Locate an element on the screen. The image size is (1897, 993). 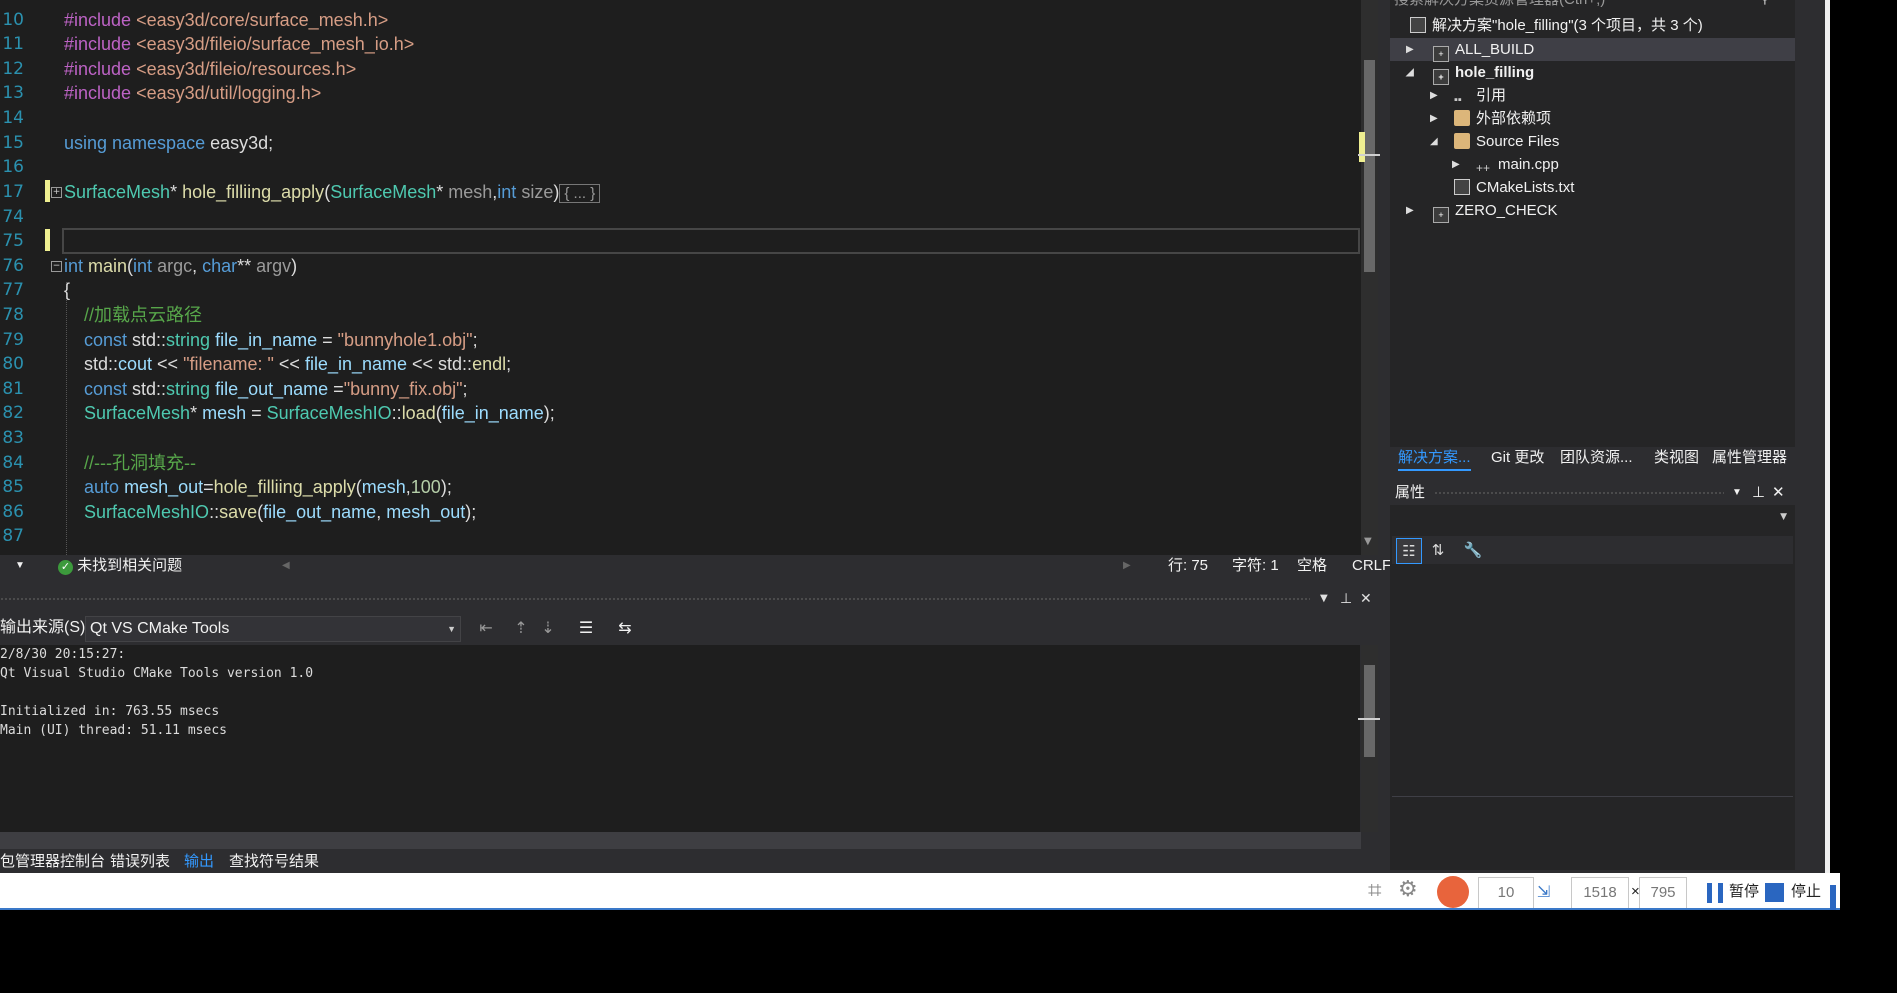
tree-item-hole-filling: ◢ + hole_filling is located at coordinates (1592, 73).